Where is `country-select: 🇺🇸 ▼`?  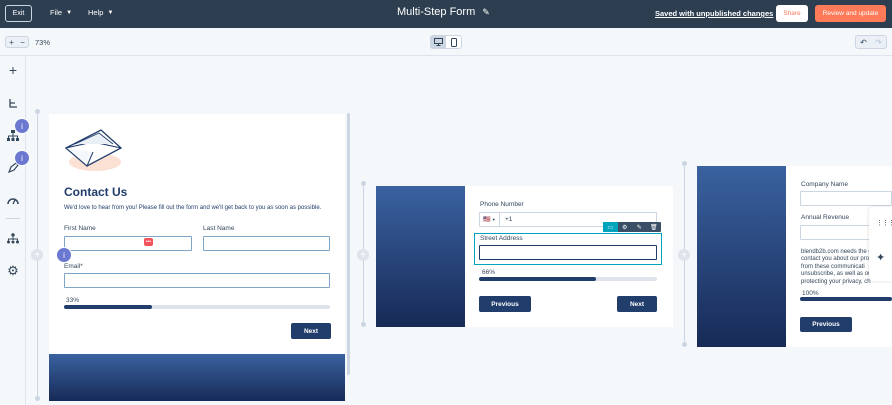
country-select: 🇺🇸 ▼ is located at coordinates (490, 219).